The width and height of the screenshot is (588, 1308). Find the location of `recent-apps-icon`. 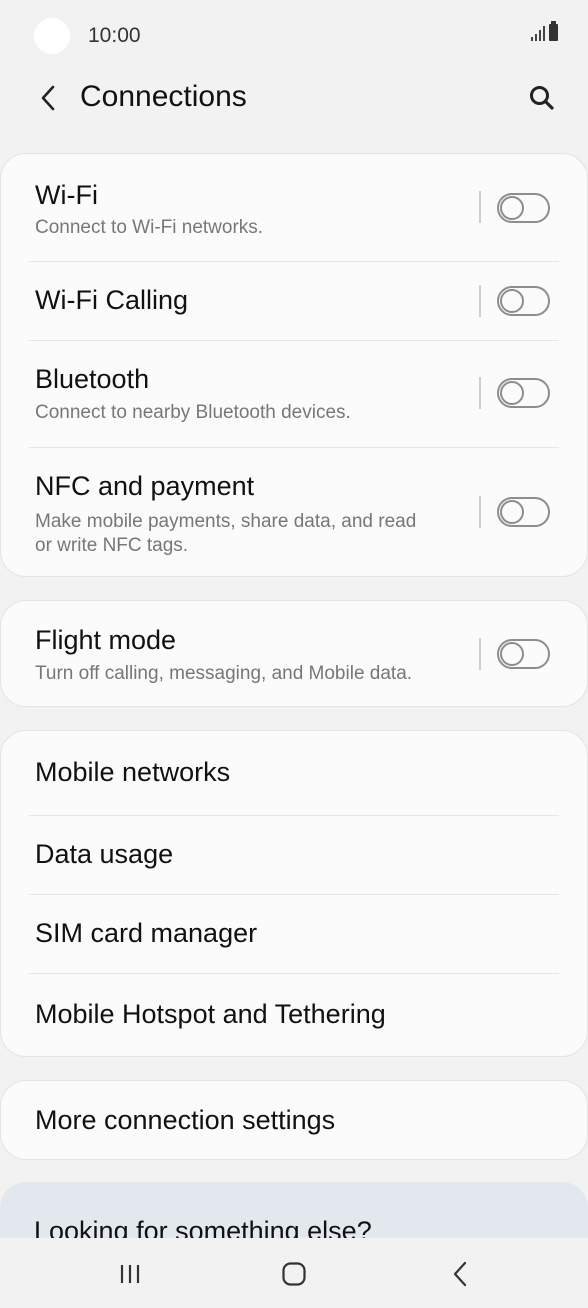

recent-apps-icon is located at coordinates (130, 1274).